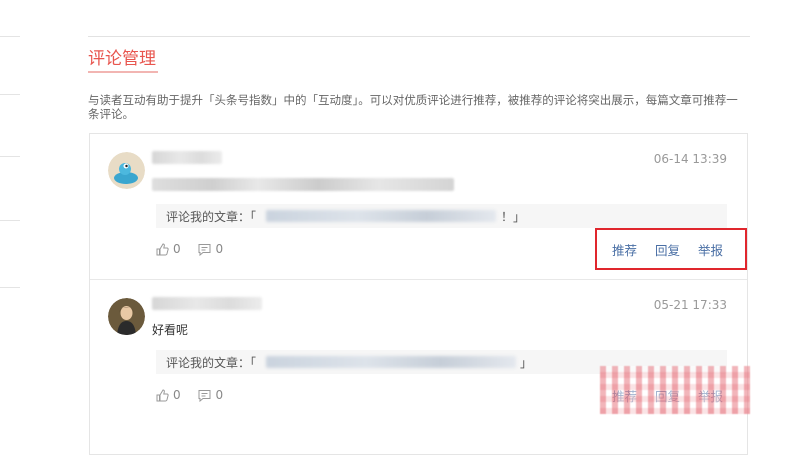 The image size is (800, 455). Describe the element at coordinates (526, 363) in the screenshot. I see `article-end: 」` at that location.